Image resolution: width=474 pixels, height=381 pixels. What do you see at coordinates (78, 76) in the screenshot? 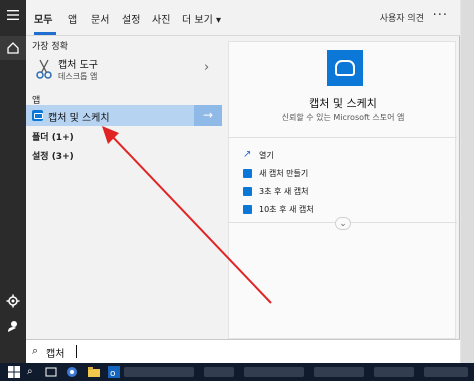
I see `best-match-subtitle: 데스크톱 앱` at bounding box center [78, 76].